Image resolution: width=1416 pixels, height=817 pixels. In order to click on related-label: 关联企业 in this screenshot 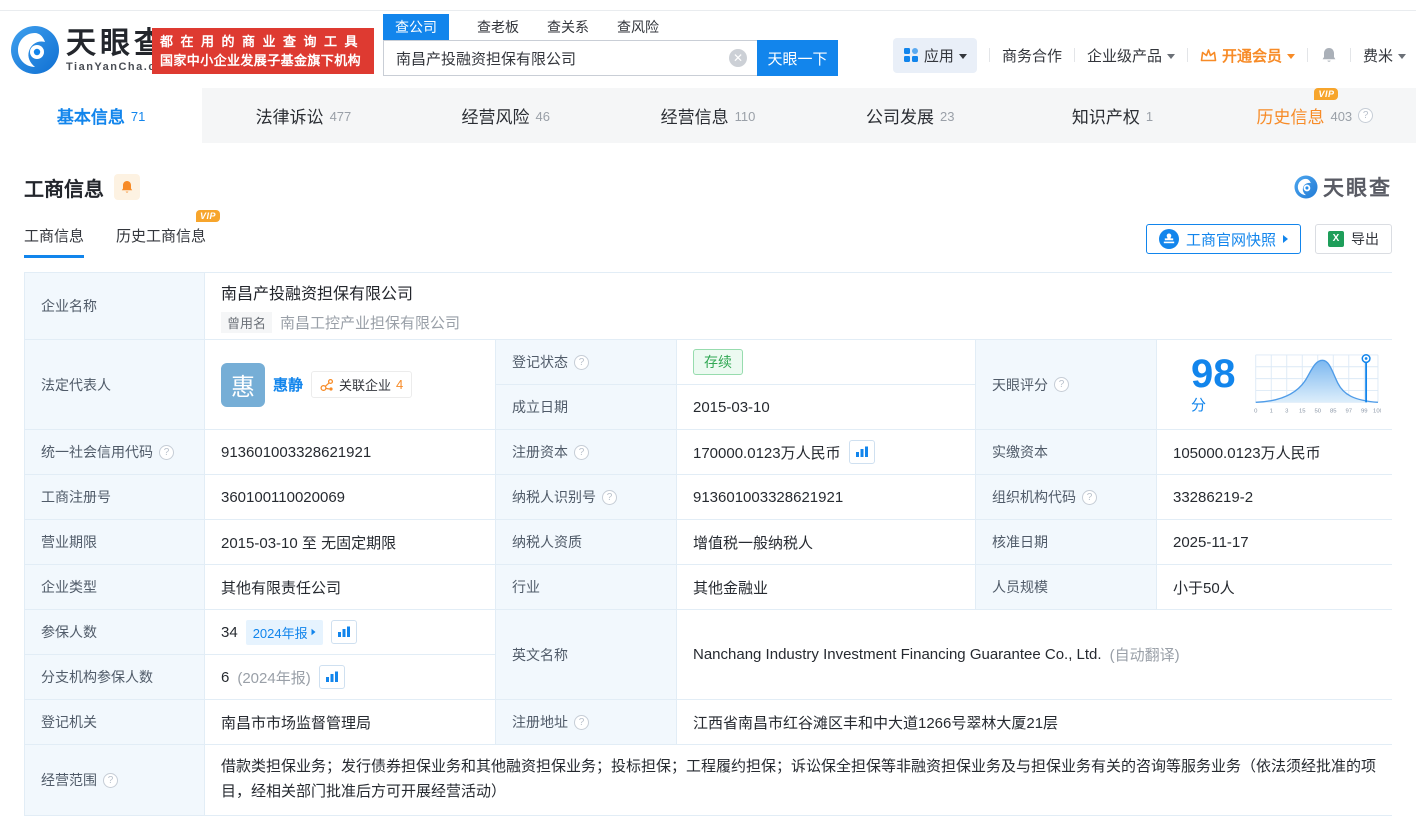, I will do `click(365, 385)`.